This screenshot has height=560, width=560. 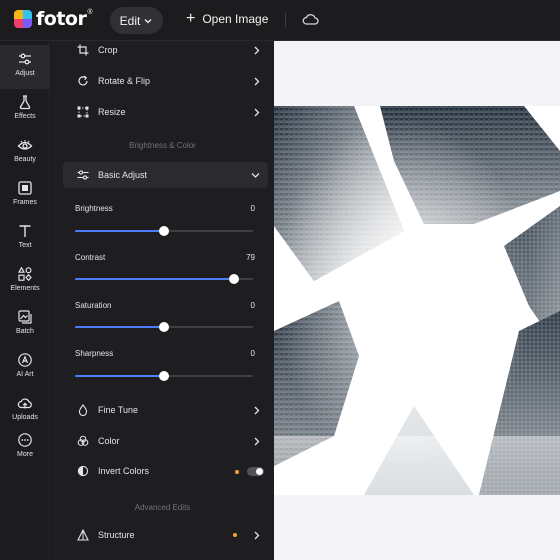 I want to click on tool-crop: Crop, so click(x=165, y=50).